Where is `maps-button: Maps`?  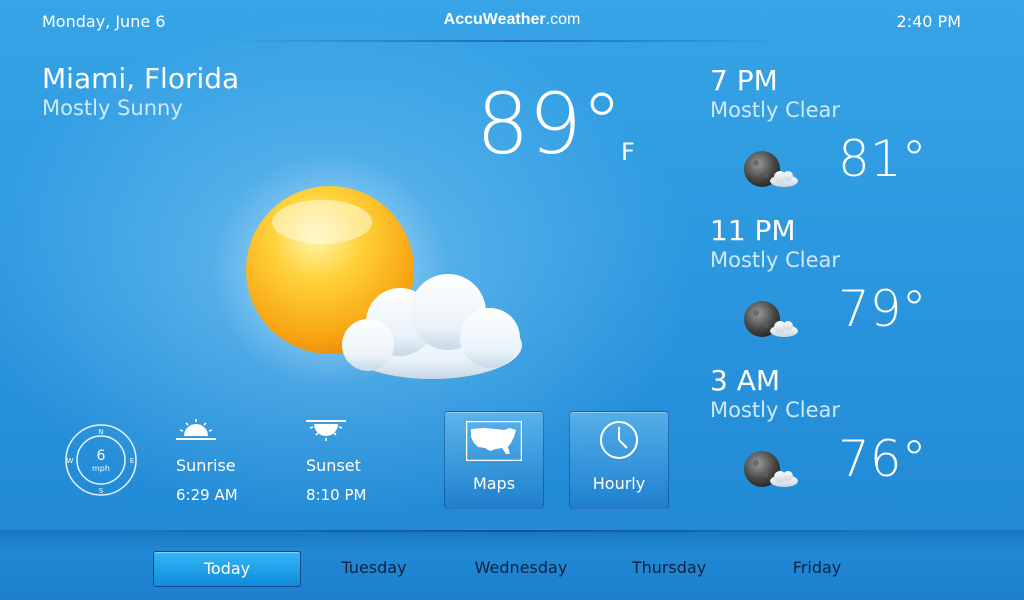 maps-button: Maps is located at coordinates (494, 460).